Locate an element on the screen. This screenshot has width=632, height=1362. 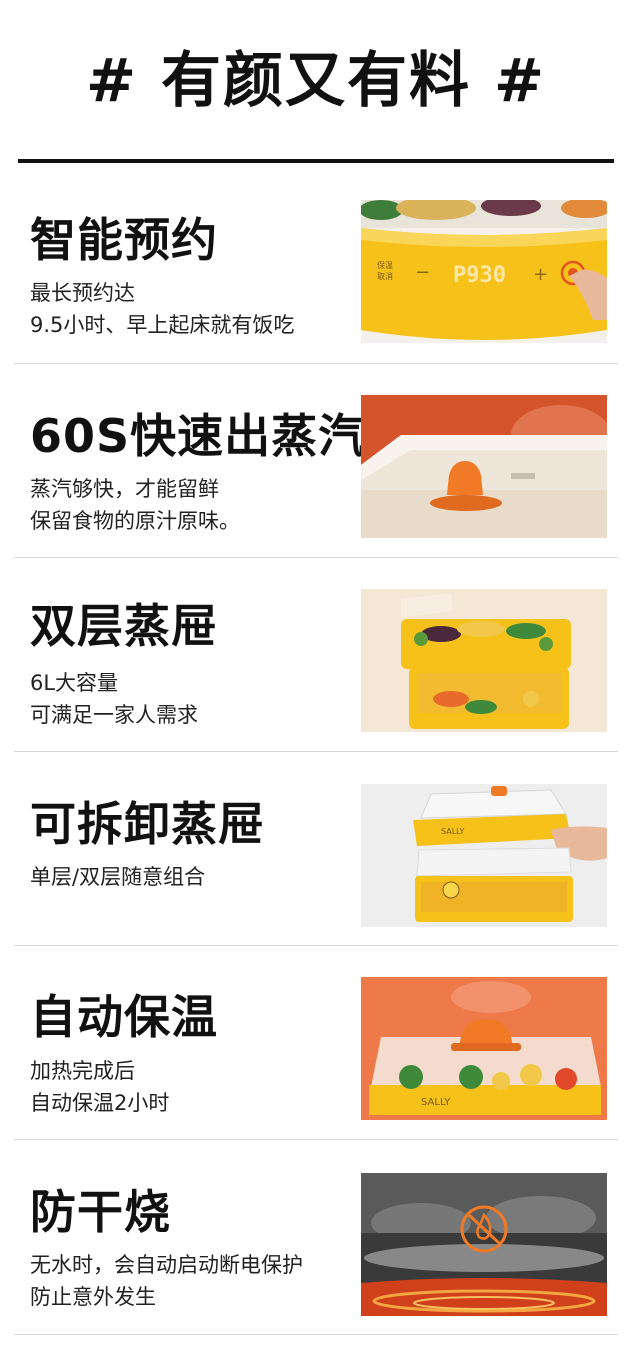
feature-removable-tray: 可拆卸蒸屉 单层/双层随意组合 SALLY is located at coordinates (316, 848).